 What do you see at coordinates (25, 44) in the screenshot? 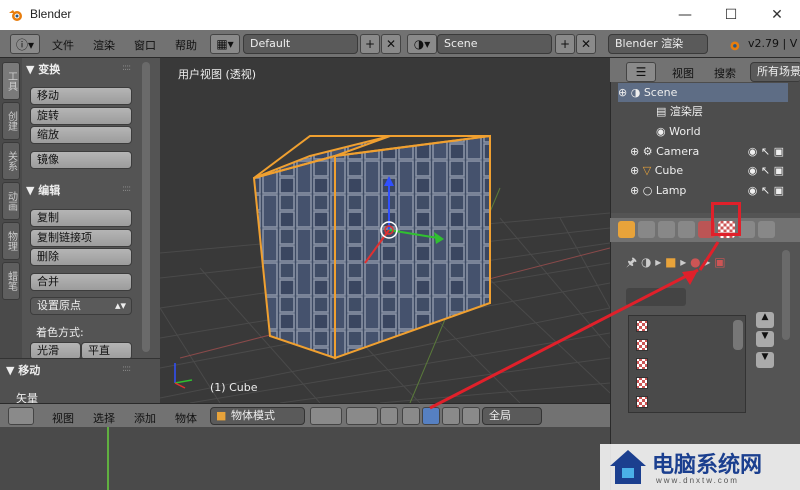
I see `editor-type-button: ⓘ▾` at bounding box center [25, 44].